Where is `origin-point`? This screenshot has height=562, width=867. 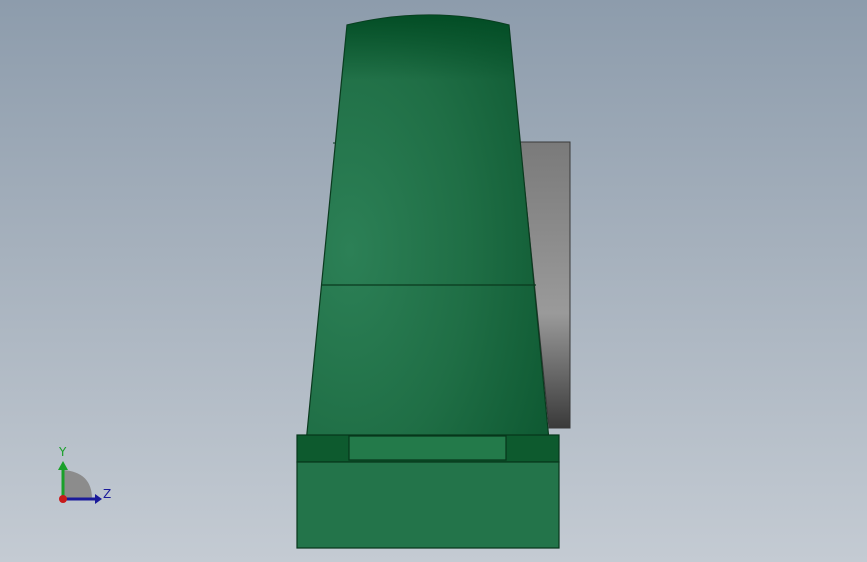
origin-point is located at coordinates (63, 499).